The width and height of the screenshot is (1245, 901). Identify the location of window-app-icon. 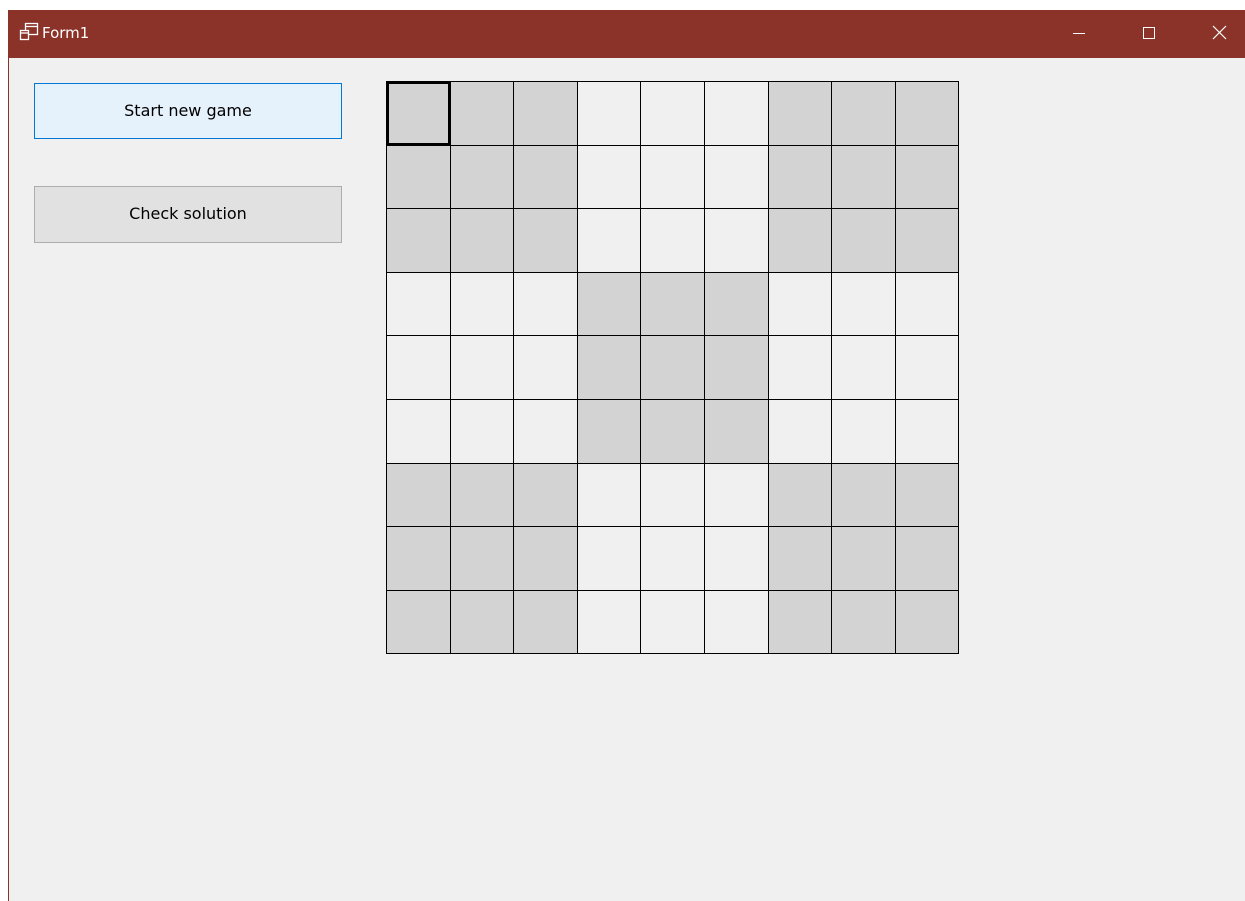
(29, 32).